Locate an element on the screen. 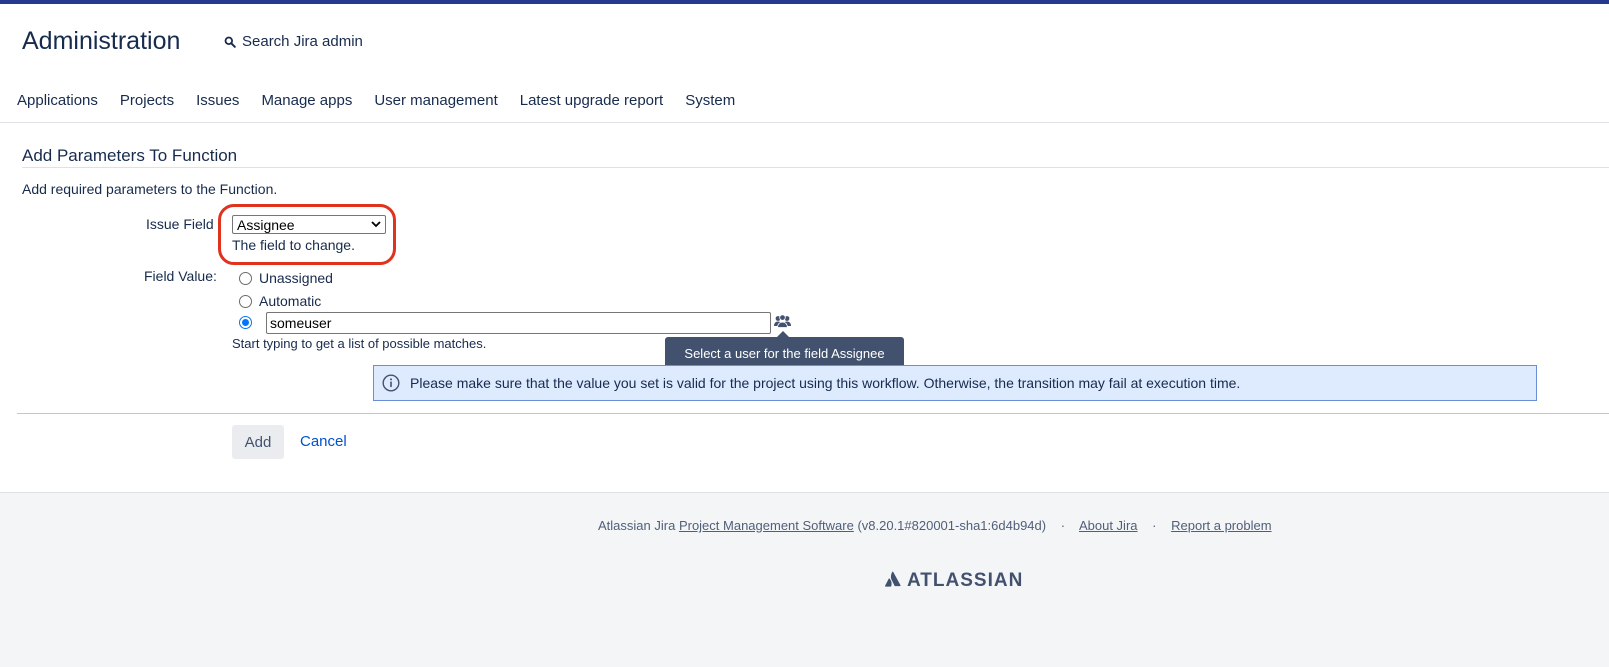  atlassian-logo: ATLASSIAN is located at coordinates (954, 581).